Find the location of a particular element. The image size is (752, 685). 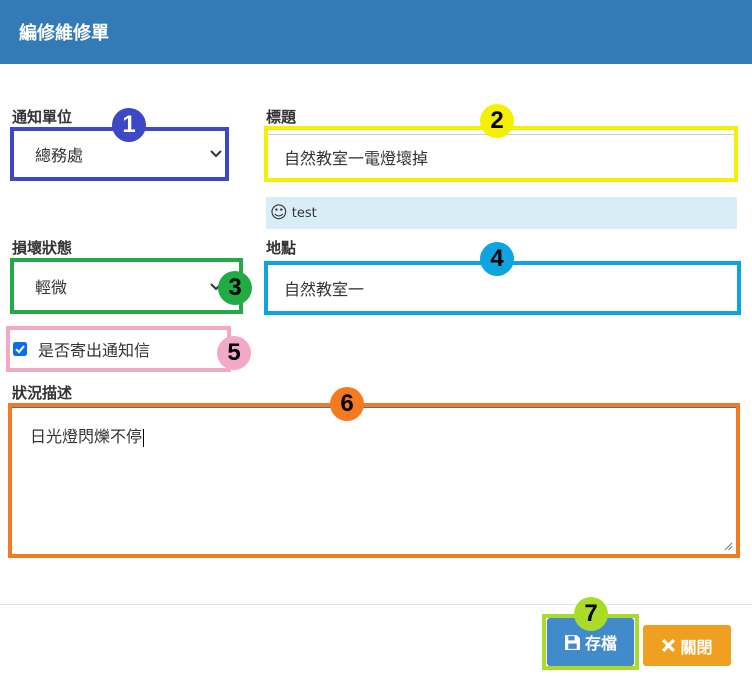

location-input-value: 自然教室一 is located at coordinates (324, 289).